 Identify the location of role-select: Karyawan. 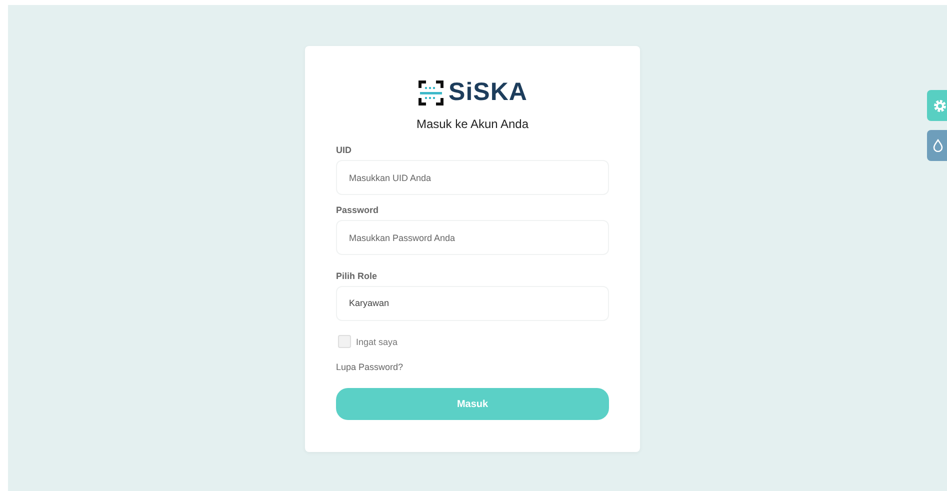
(472, 303).